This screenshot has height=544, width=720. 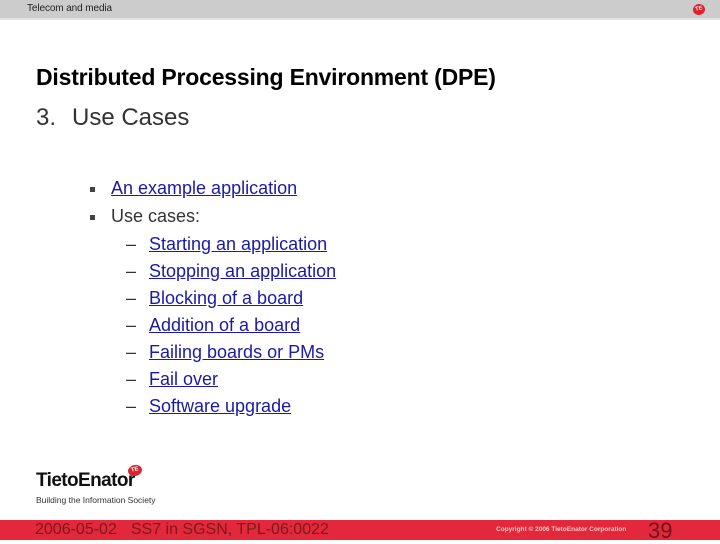 What do you see at coordinates (561, 529) in the screenshot?
I see `footer-copyright: Copyright © 2006 TietoEnator Corporation` at bounding box center [561, 529].